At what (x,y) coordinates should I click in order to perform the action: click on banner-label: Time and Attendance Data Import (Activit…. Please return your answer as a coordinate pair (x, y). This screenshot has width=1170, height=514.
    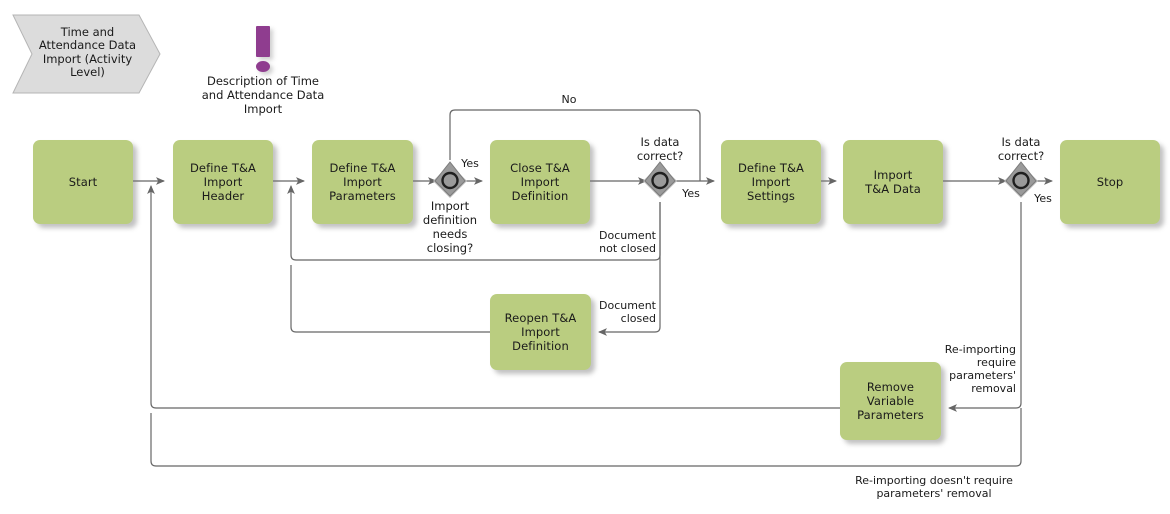
    Looking at the image, I should click on (87, 51).